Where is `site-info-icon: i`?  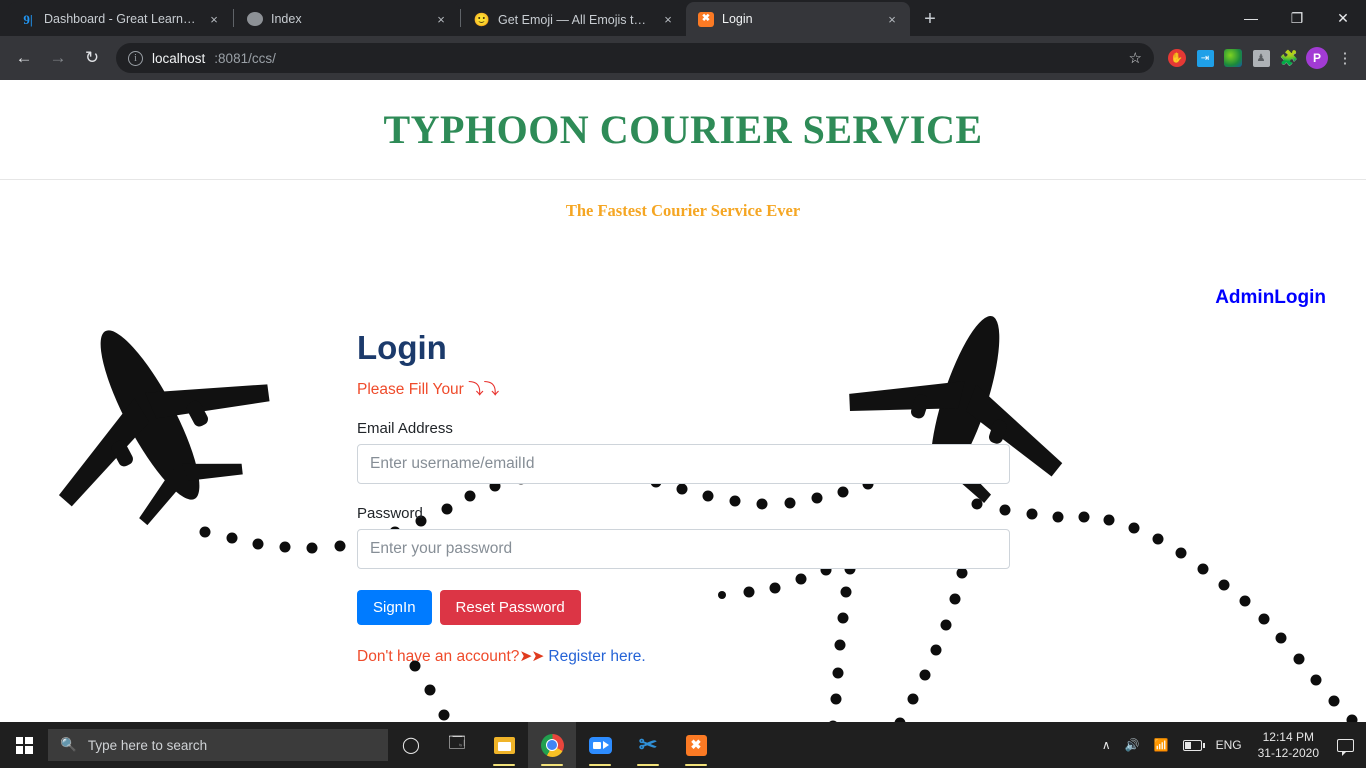 site-info-icon: i is located at coordinates (135, 58).